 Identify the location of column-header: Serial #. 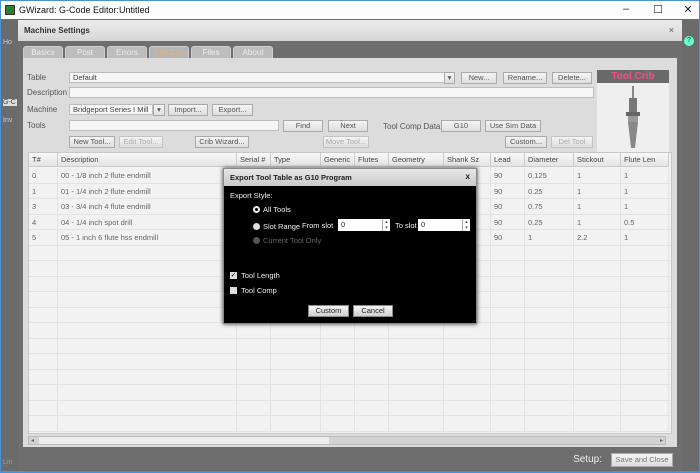
(254, 160).